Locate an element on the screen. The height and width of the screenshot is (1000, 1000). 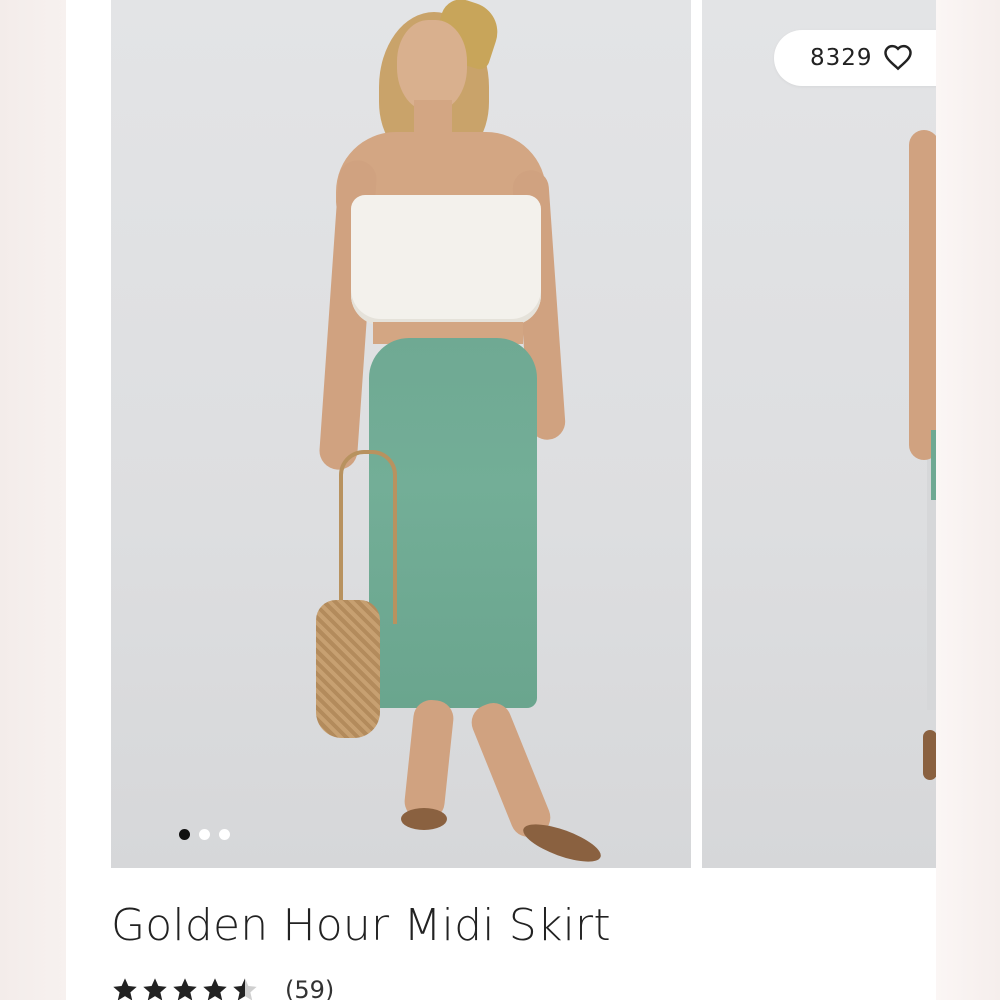
model-arm-partial is located at coordinates (922, 295).